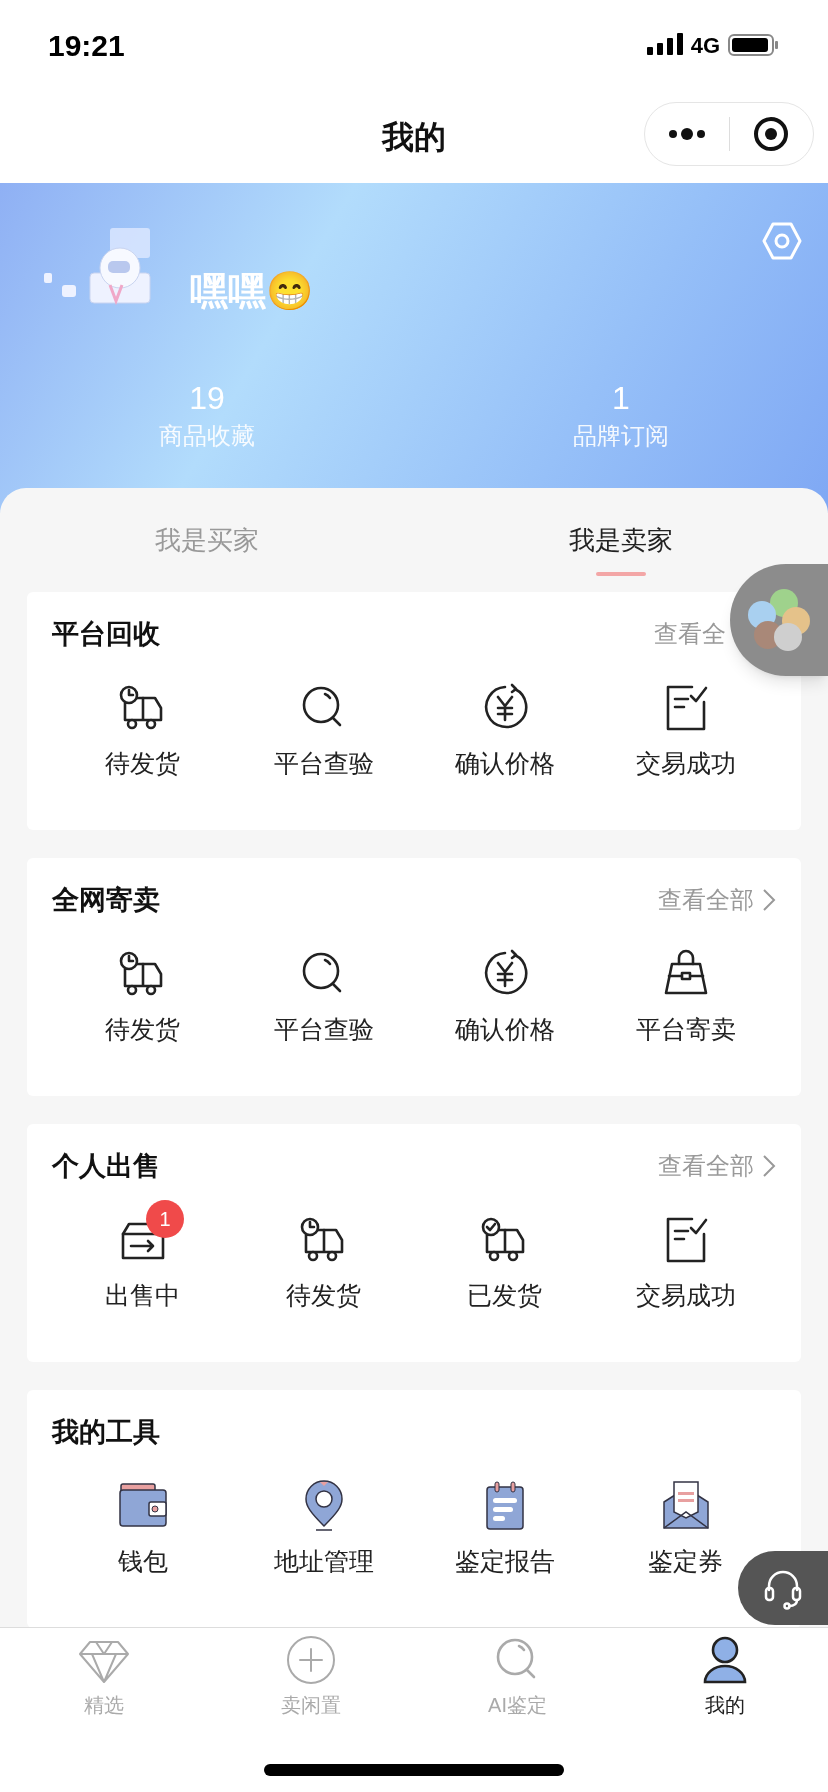 This screenshot has height=1792, width=828. Describe the element at coordinates (142, 1521) in the screenshot. I see `shortcut-item: 钱包` at that location.